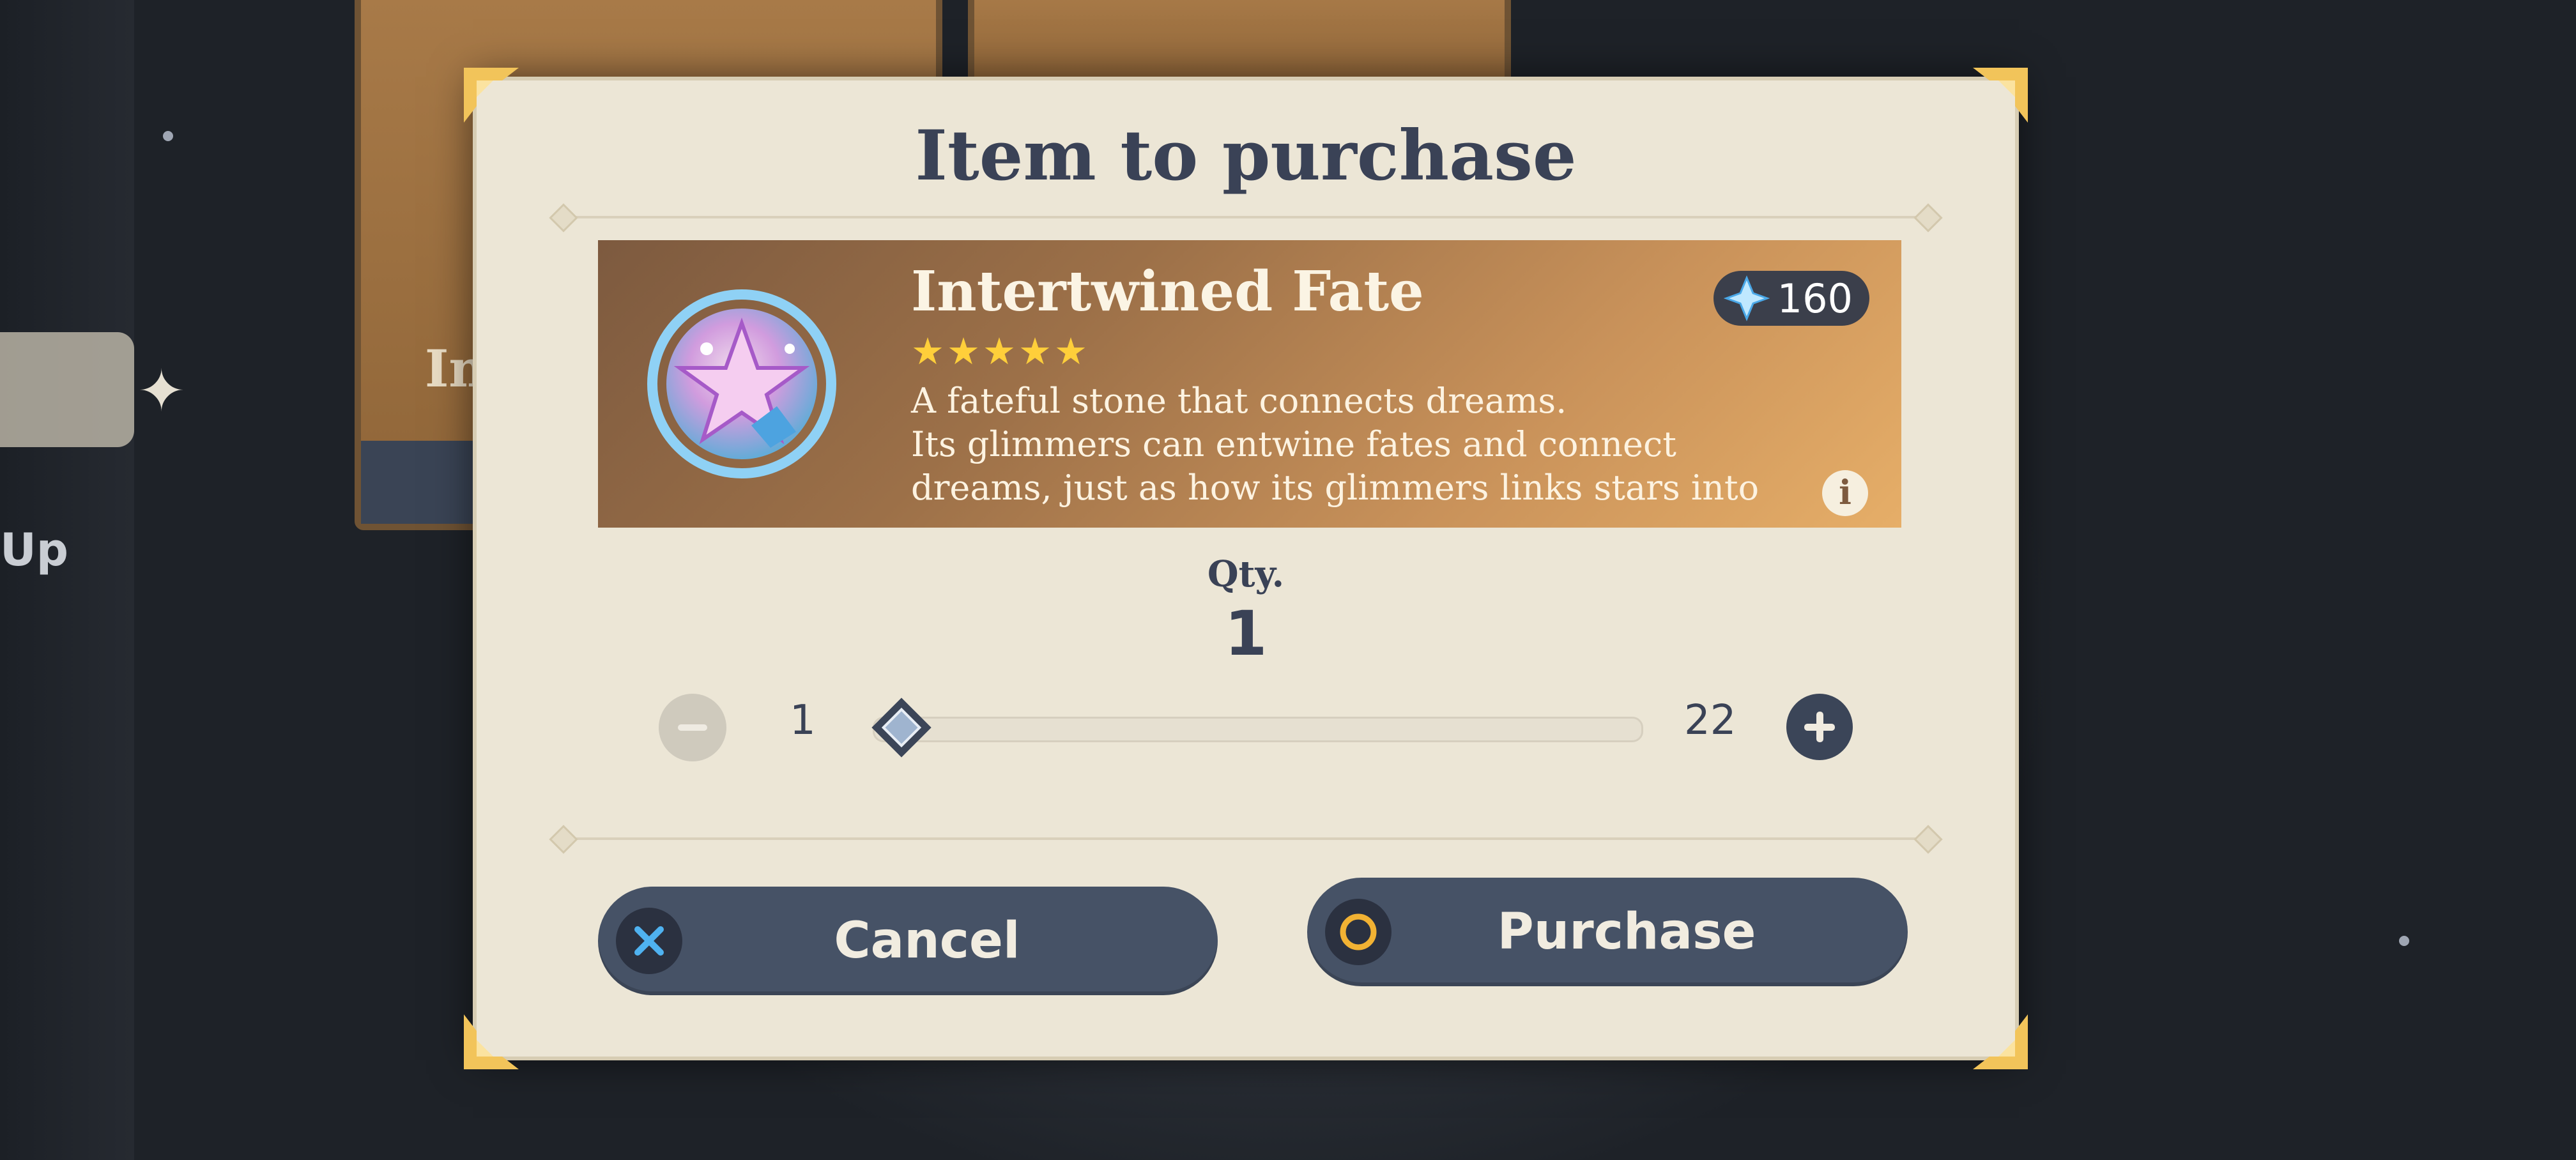  Describe the element at coordinates (927, 941) in the screenshot. I see `cancel-label: Cancel` at that location.